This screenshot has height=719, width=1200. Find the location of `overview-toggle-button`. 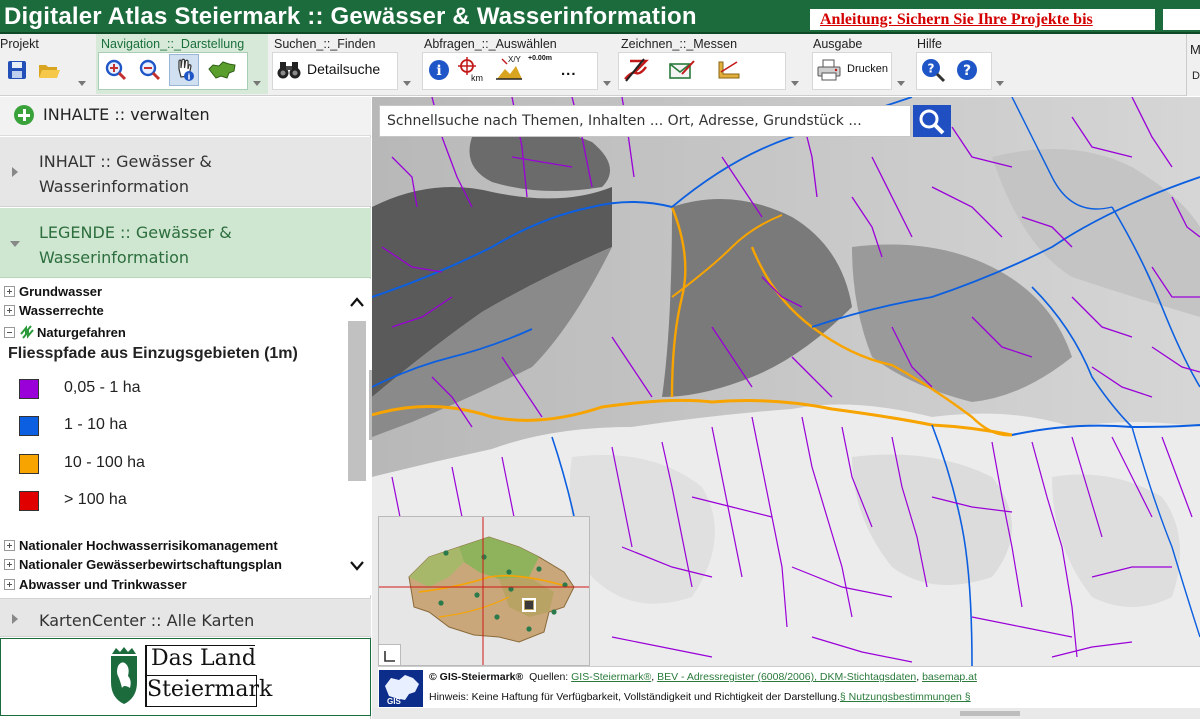

overview-toggle-button is located at coordinates (390, 654).